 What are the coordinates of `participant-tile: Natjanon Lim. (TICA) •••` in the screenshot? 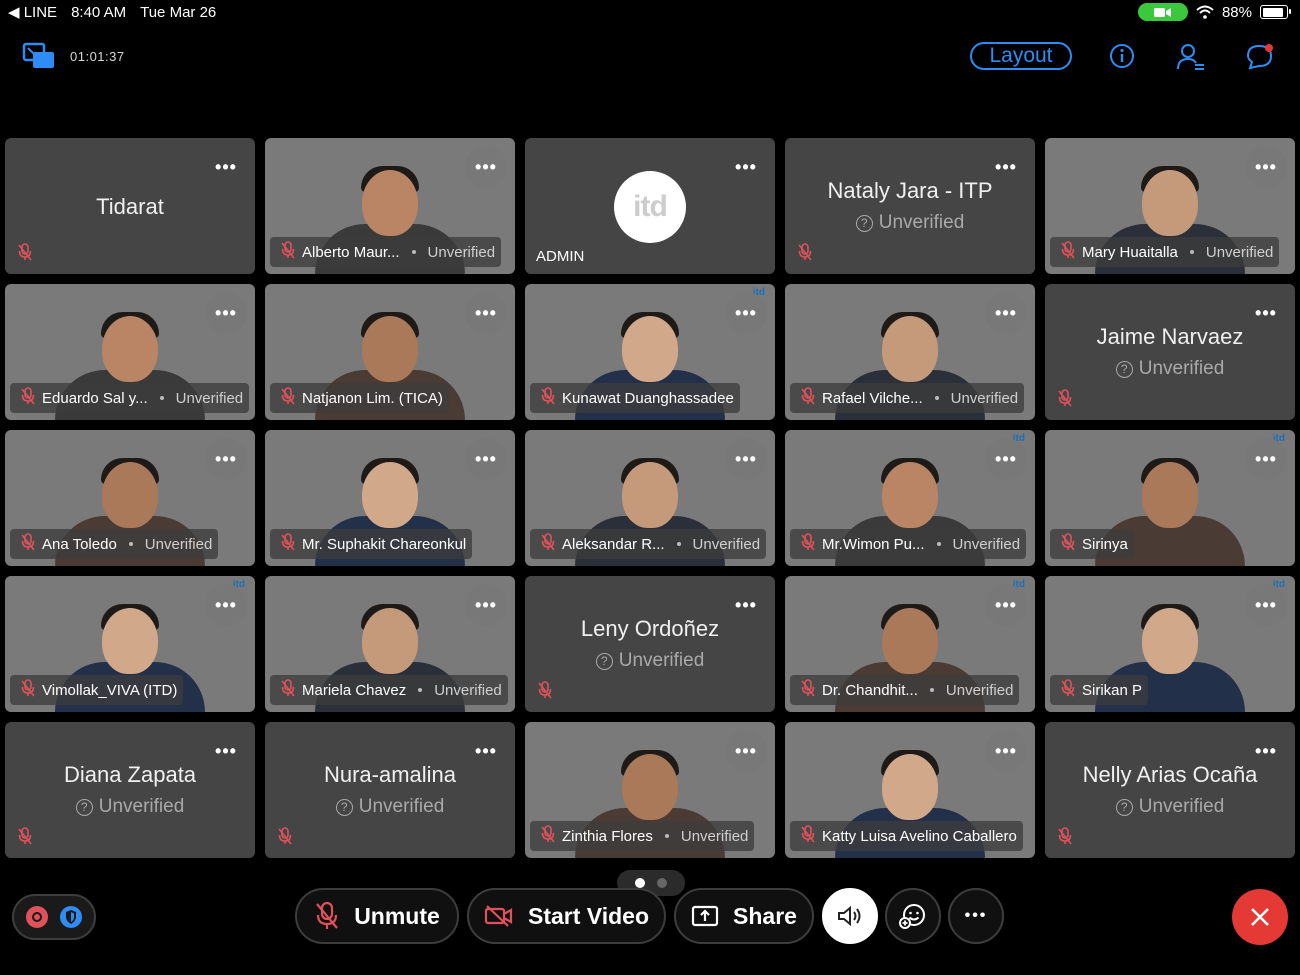 It's located at (390, 352).